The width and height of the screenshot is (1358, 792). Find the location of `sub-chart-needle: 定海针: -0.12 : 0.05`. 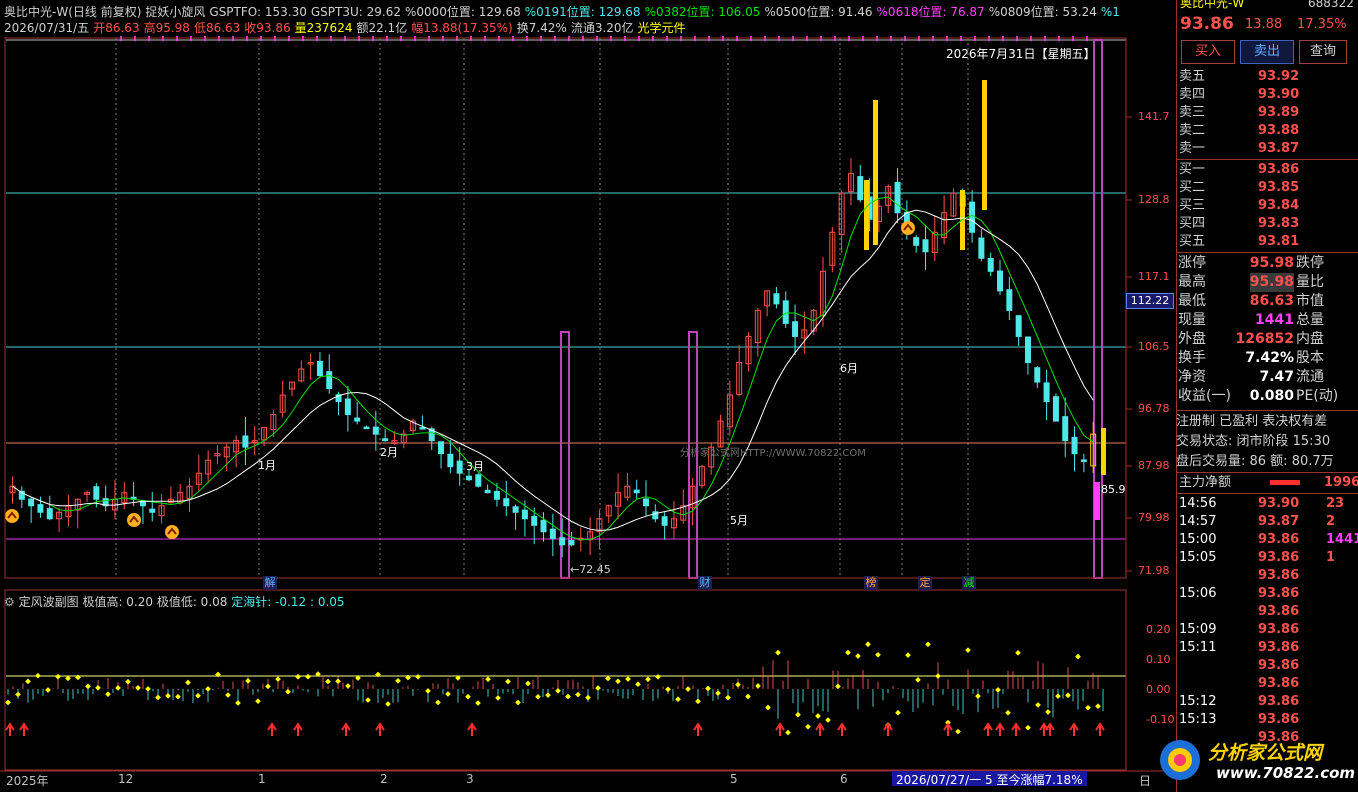

sub-chart-needle: 定海针: -0.12 : 0.05 is located at coordinates (288, 602).